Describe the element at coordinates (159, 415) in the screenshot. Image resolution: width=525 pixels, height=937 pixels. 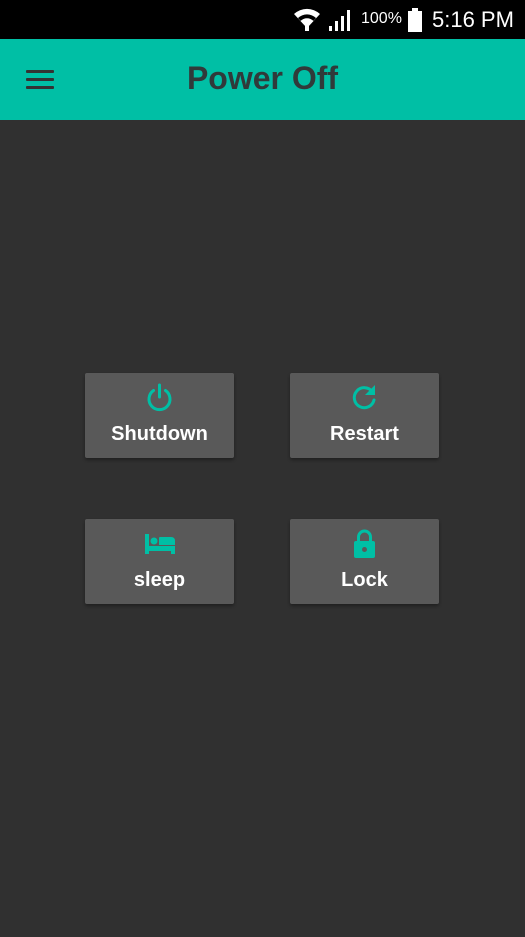
I see `shutdown-button: Shutdown` at that location.